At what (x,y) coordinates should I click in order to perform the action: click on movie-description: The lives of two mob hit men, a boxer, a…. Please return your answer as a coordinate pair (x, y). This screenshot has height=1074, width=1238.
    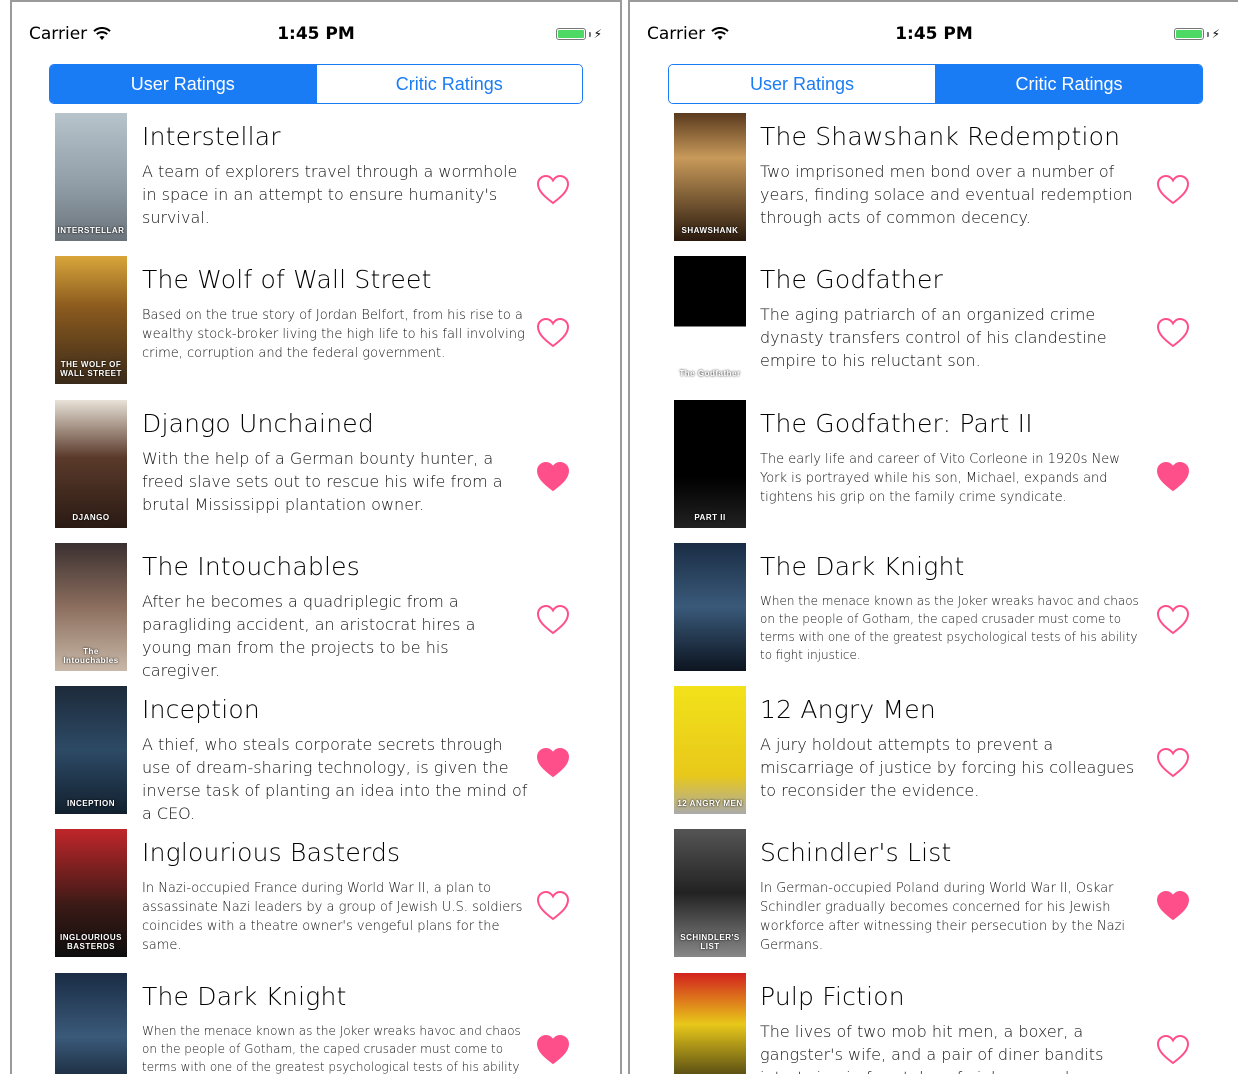
    Looking at the image, I should click on (932, 1047).